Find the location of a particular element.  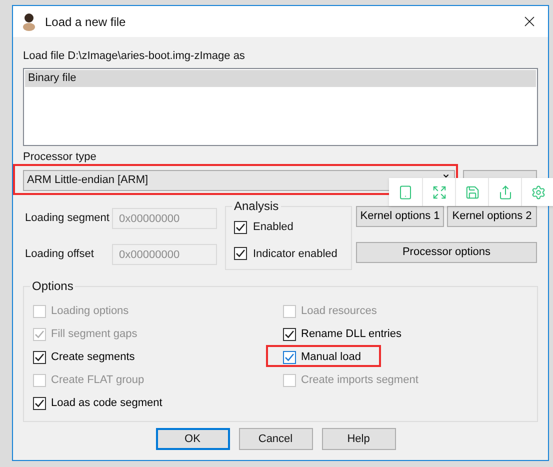

load-file-label: Load file D:\zImage\aries-boot.img-zImage as is located at coordinates (134, 56).